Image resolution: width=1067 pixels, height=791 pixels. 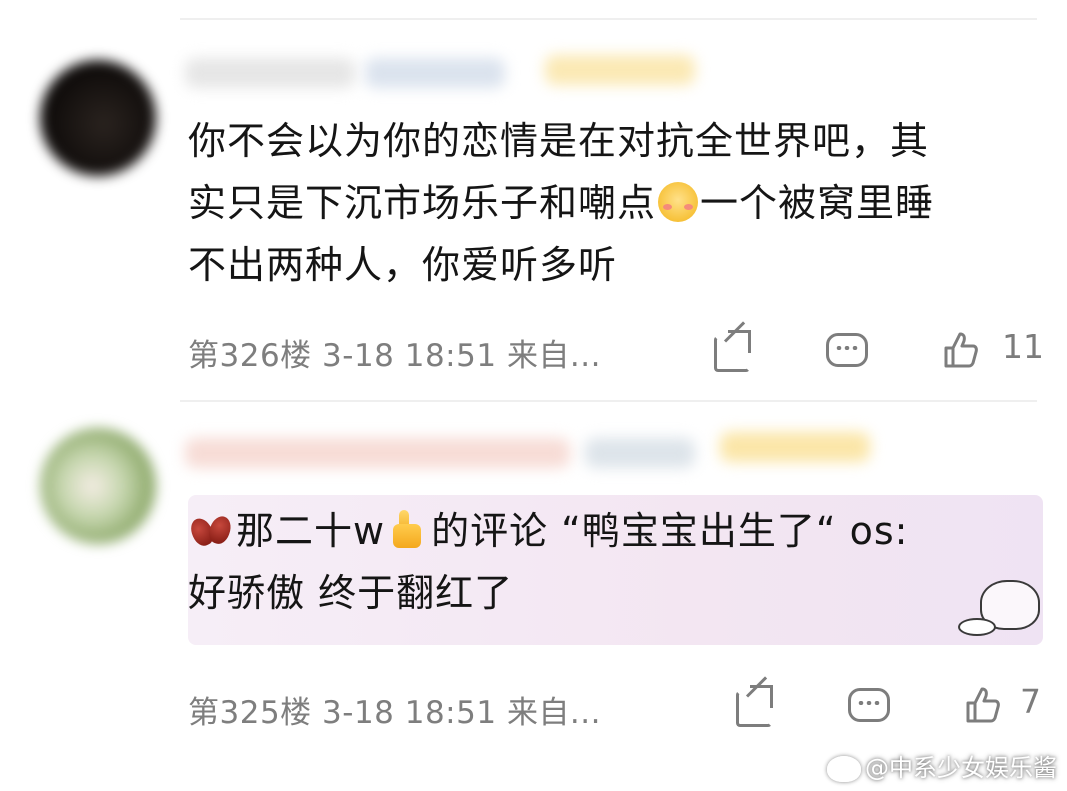 What do you see at coordinates (678, 201) in the screenshot?
I see `blushing-smile-emoji` at bounding box center [678, 201].